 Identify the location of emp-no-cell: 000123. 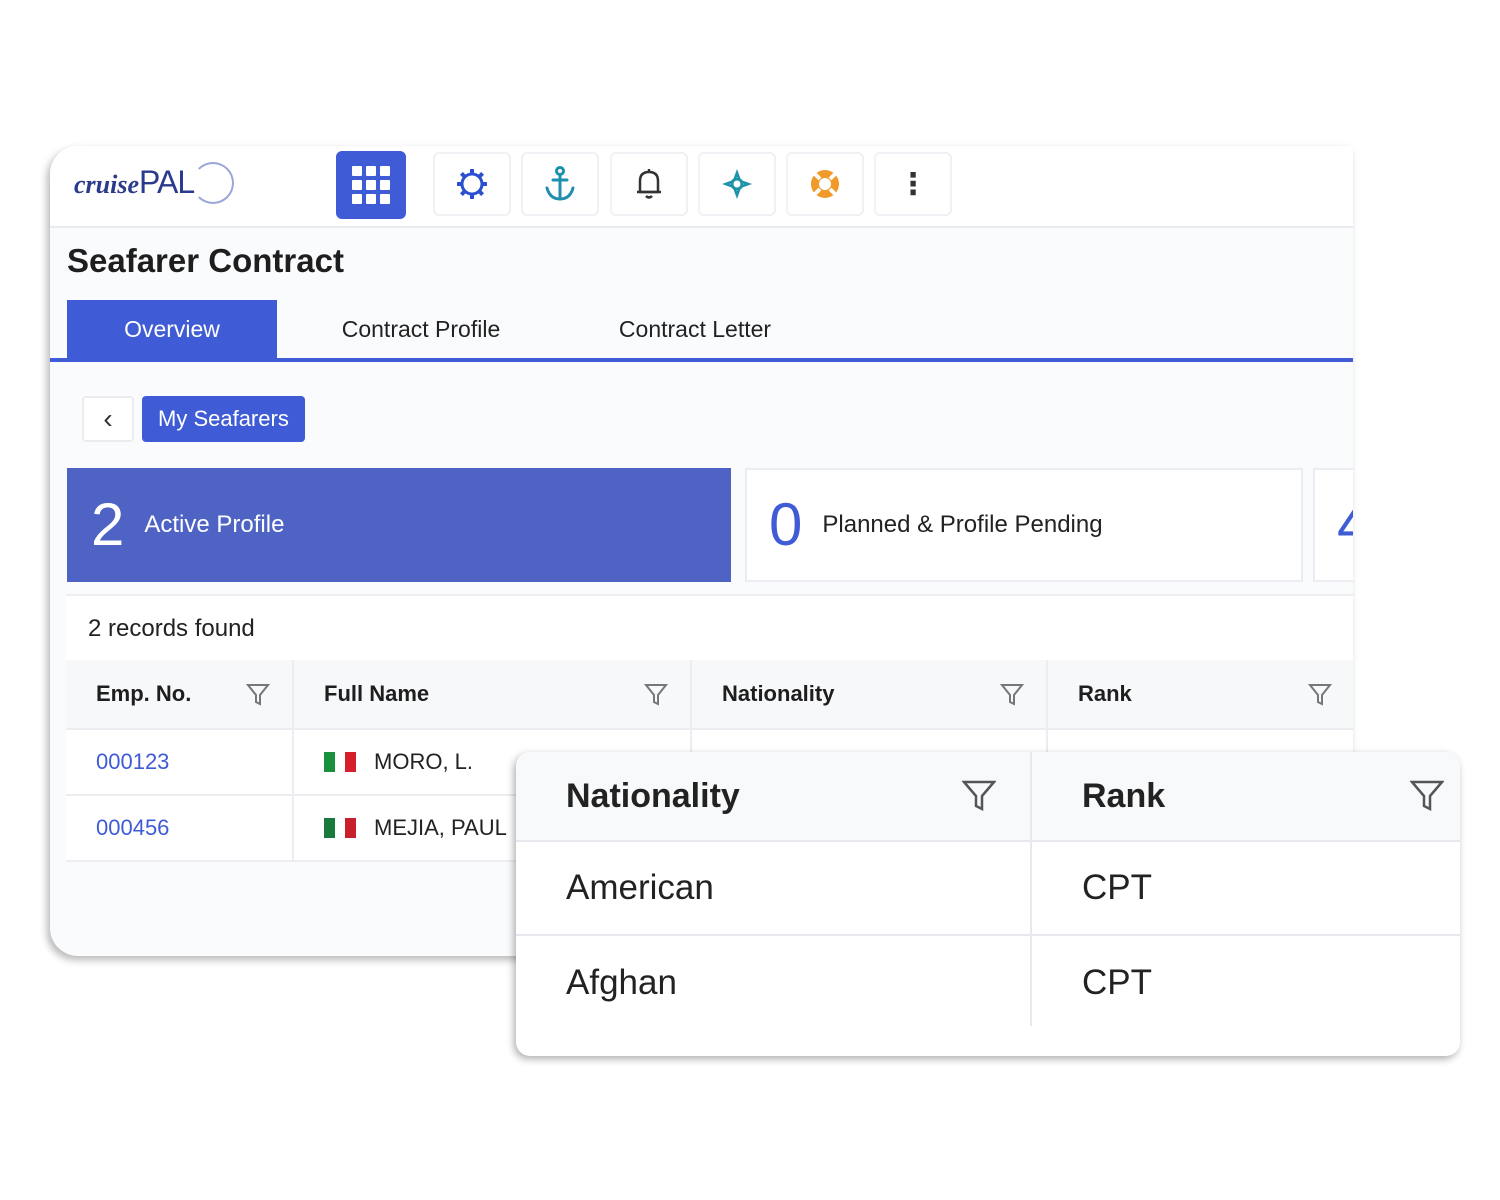
(180, 762).